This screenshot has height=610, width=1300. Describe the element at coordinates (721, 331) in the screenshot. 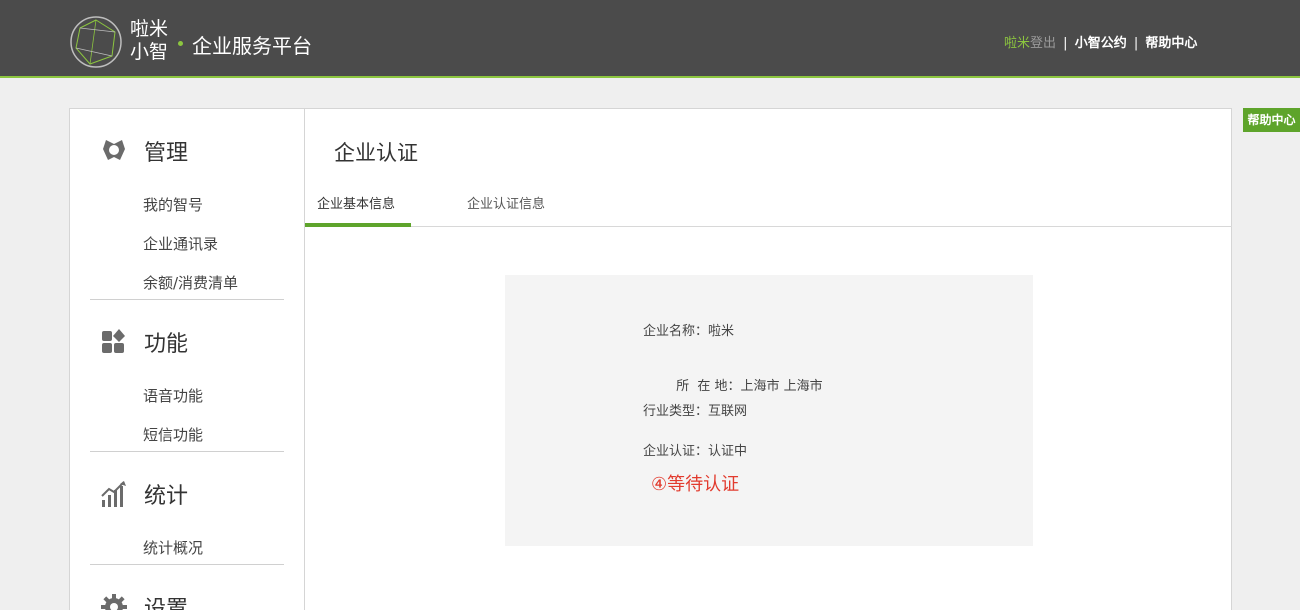

I see `info-value: 啦米` at that location.